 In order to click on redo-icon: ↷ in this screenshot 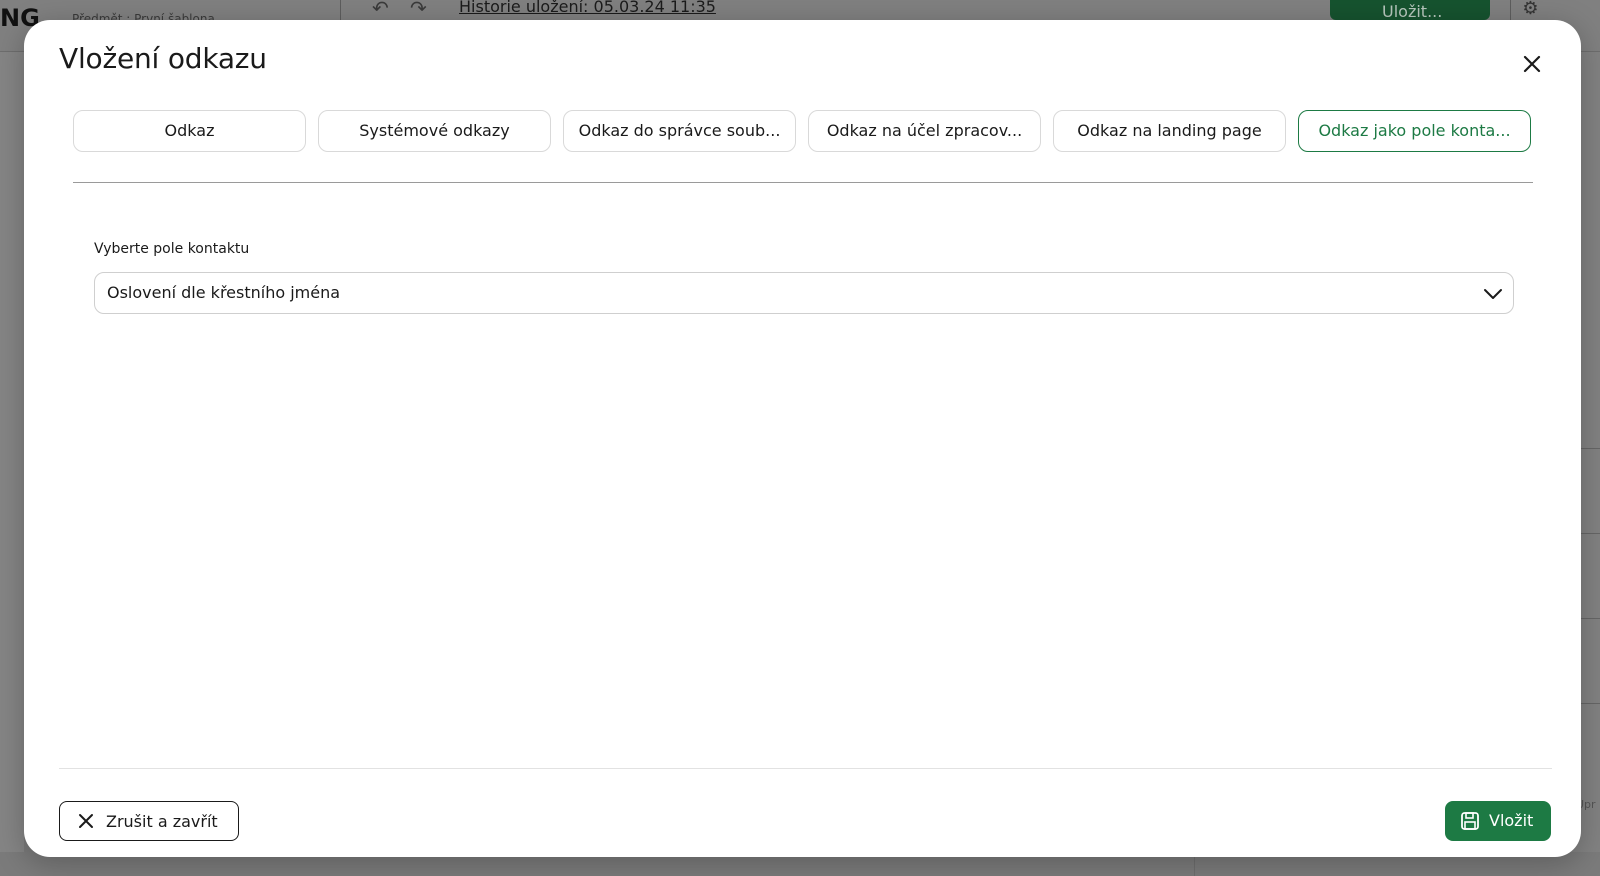, I will do `click(418, 9)`.